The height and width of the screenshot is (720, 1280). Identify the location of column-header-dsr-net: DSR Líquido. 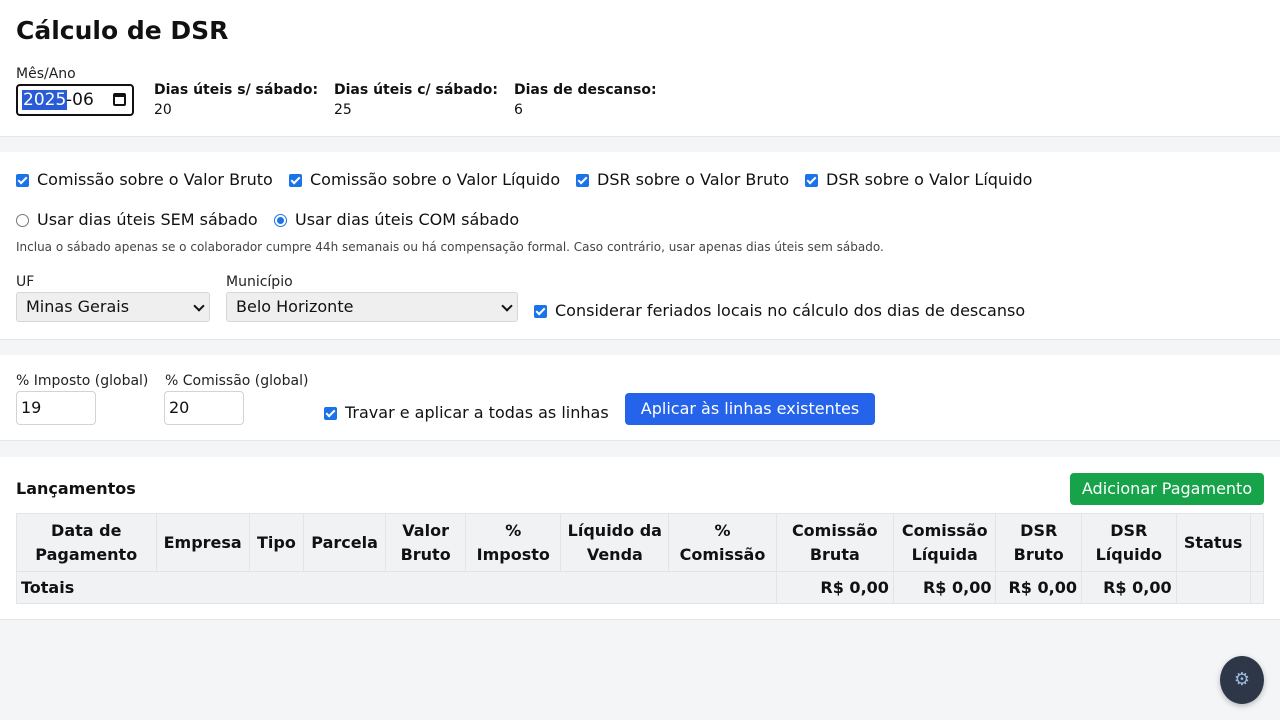
(1128, 542).